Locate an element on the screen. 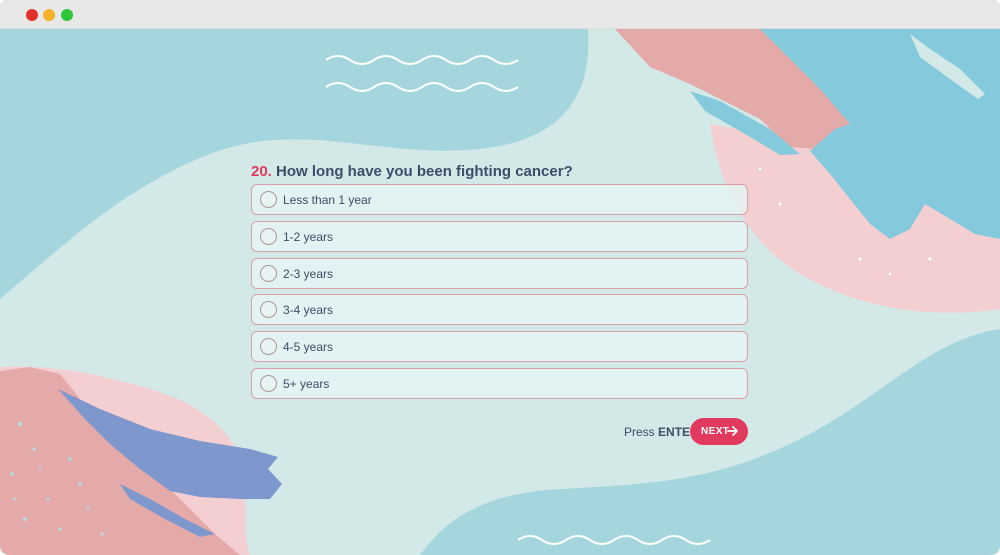 This screenshot has height=555, width=1000. minimize-dot-icon is located at coordinates (49, 15).